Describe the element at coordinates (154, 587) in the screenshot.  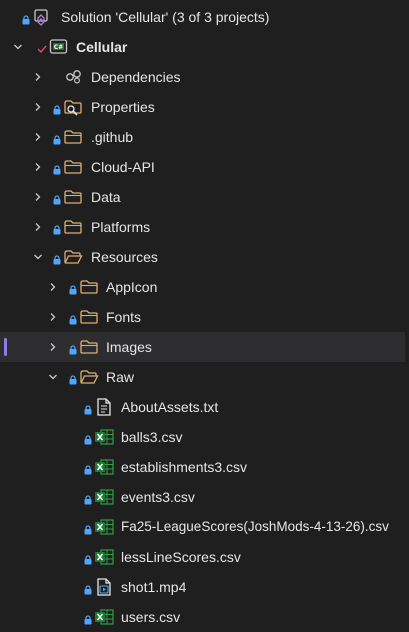
I see `file-name-label: shot1.mp4` at that location.